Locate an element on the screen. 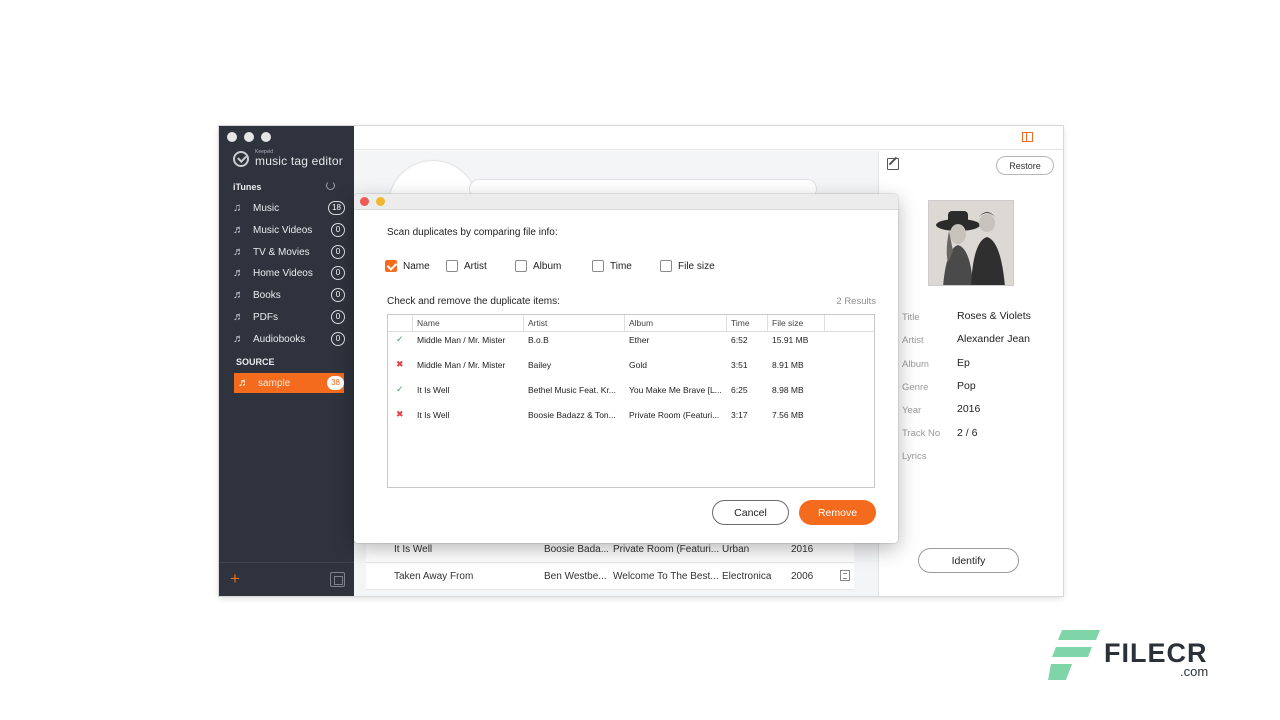 This screenshot has height=720, width=1280. tag-value-title: Roses & Violets is located at coordinates (994, 316).